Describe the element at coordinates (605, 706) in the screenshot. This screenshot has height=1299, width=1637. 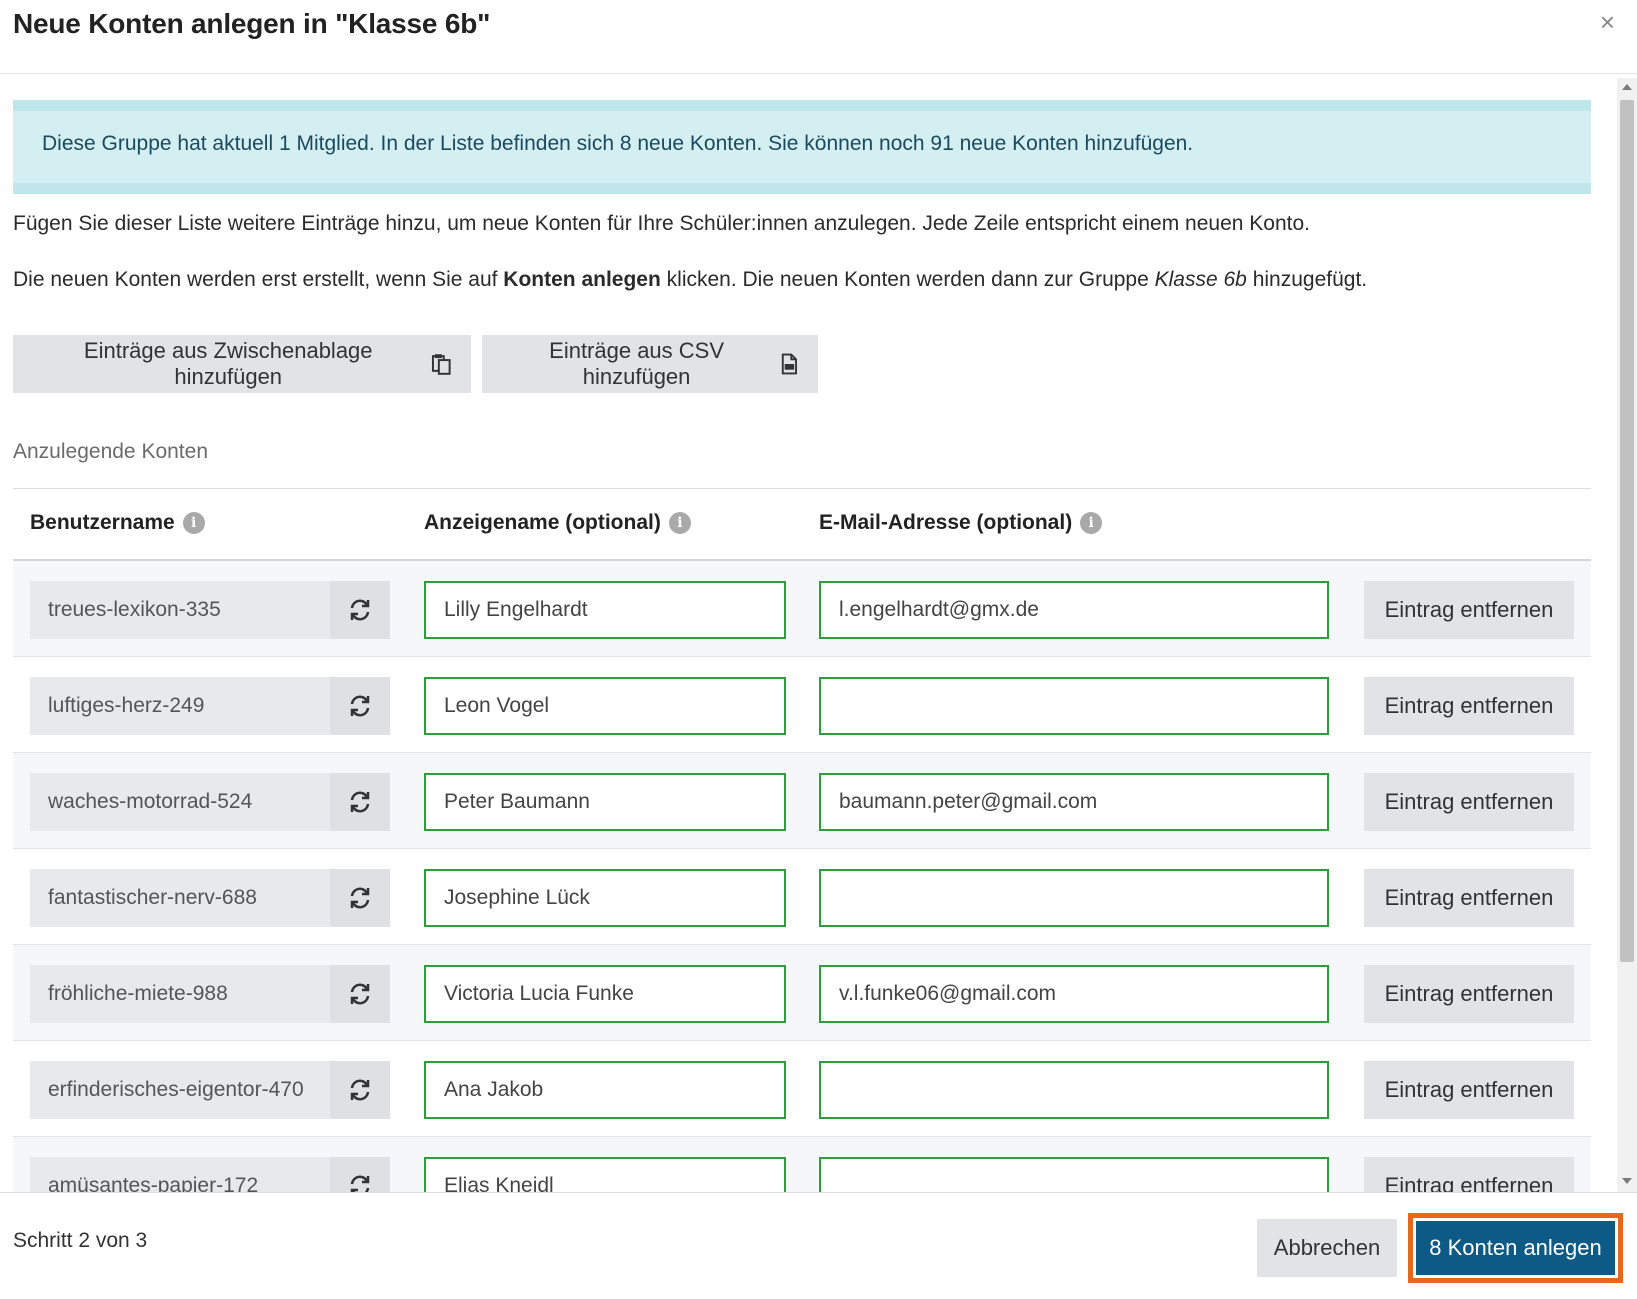
I see `display-name-input: Leon Vogel` at that location.